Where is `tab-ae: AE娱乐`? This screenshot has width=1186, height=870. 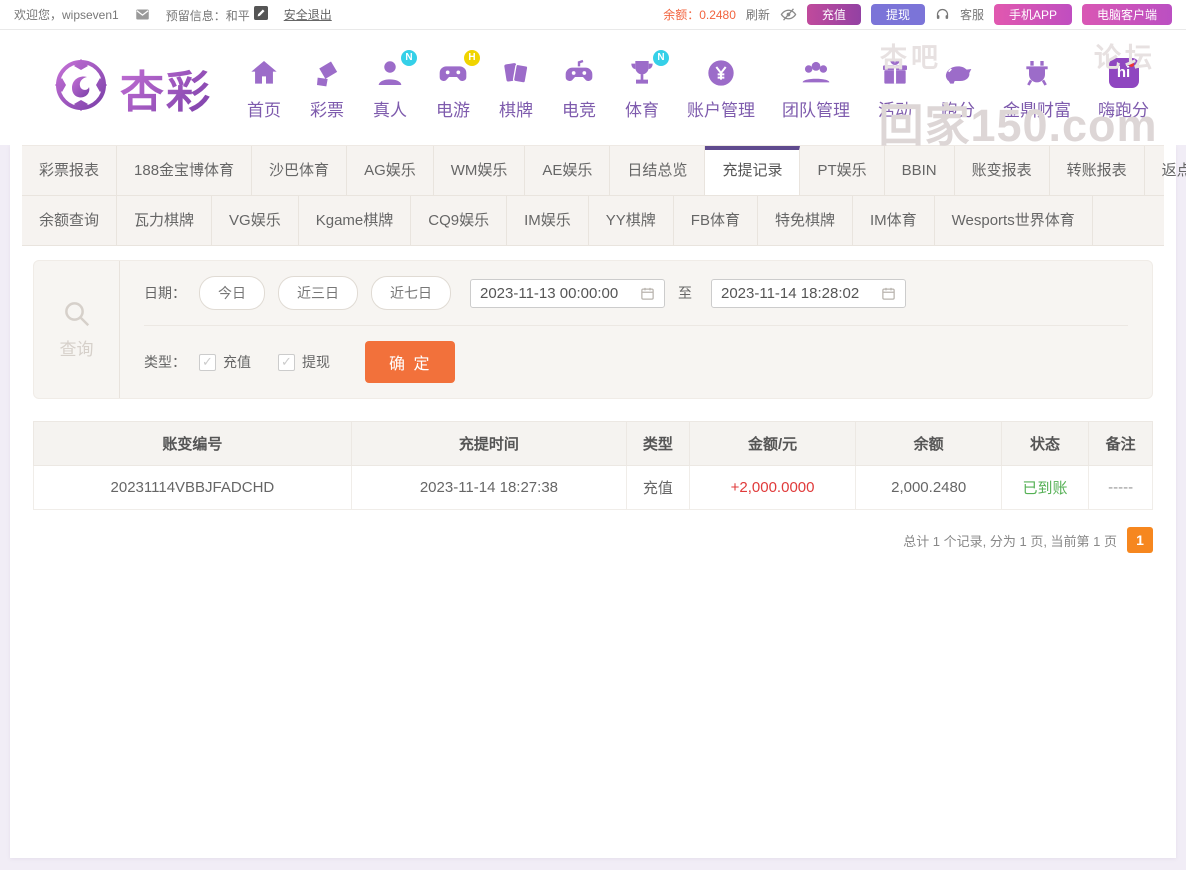
tab-ae: AE娱乐 is located at coordinates (568, 170).